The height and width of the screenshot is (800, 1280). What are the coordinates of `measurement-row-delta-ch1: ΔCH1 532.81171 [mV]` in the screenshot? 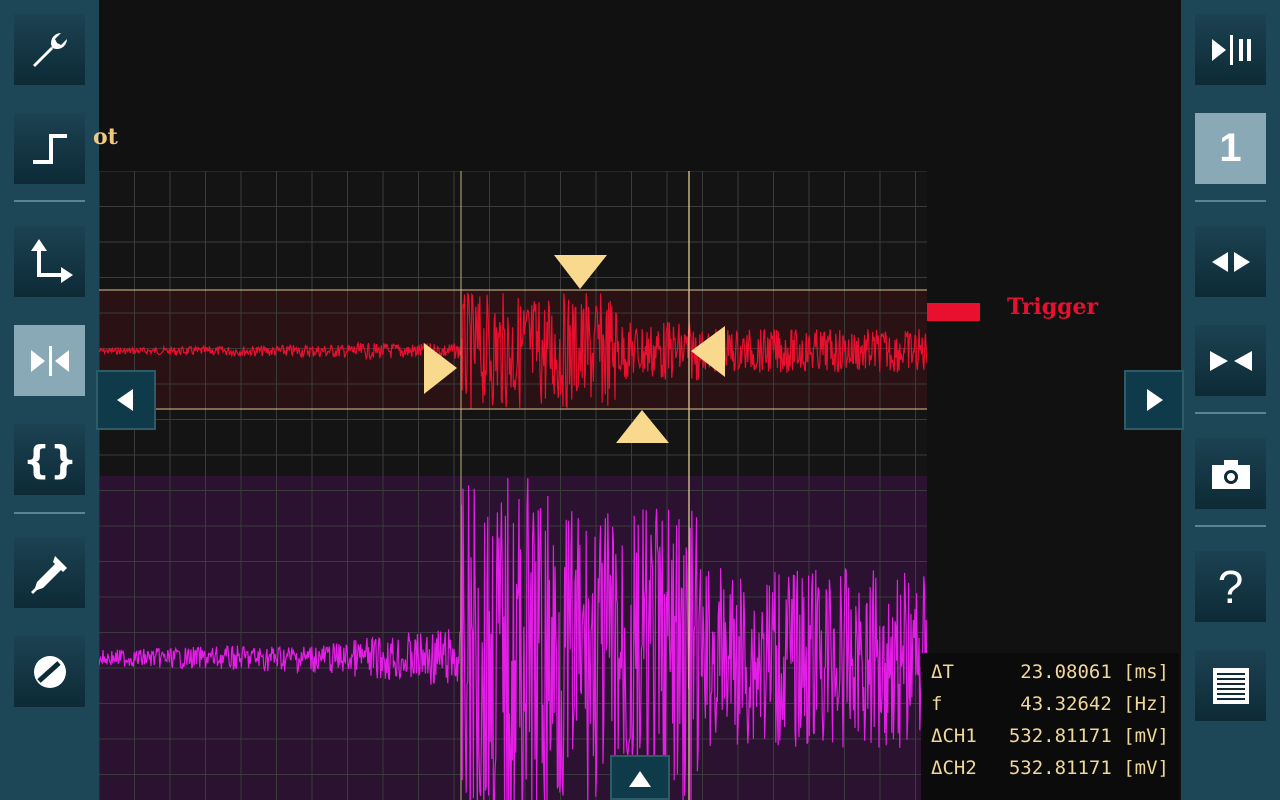 It's located at (1050, 740).